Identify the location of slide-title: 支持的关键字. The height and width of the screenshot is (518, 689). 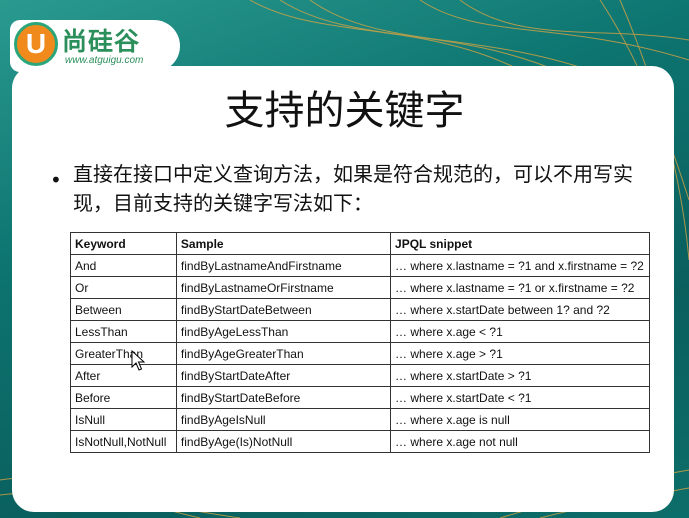
(344, 111).